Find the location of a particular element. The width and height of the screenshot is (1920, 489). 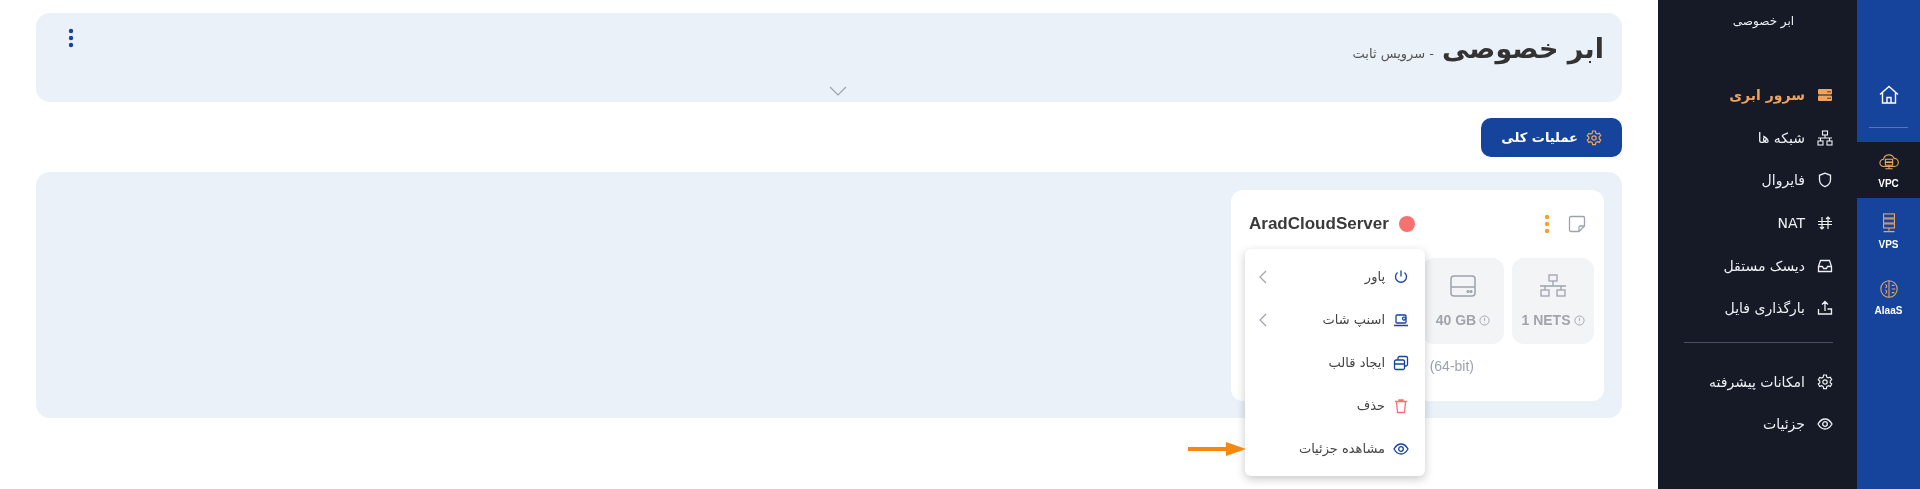

hard-drive-icon is located at coordinates (1463, 286).